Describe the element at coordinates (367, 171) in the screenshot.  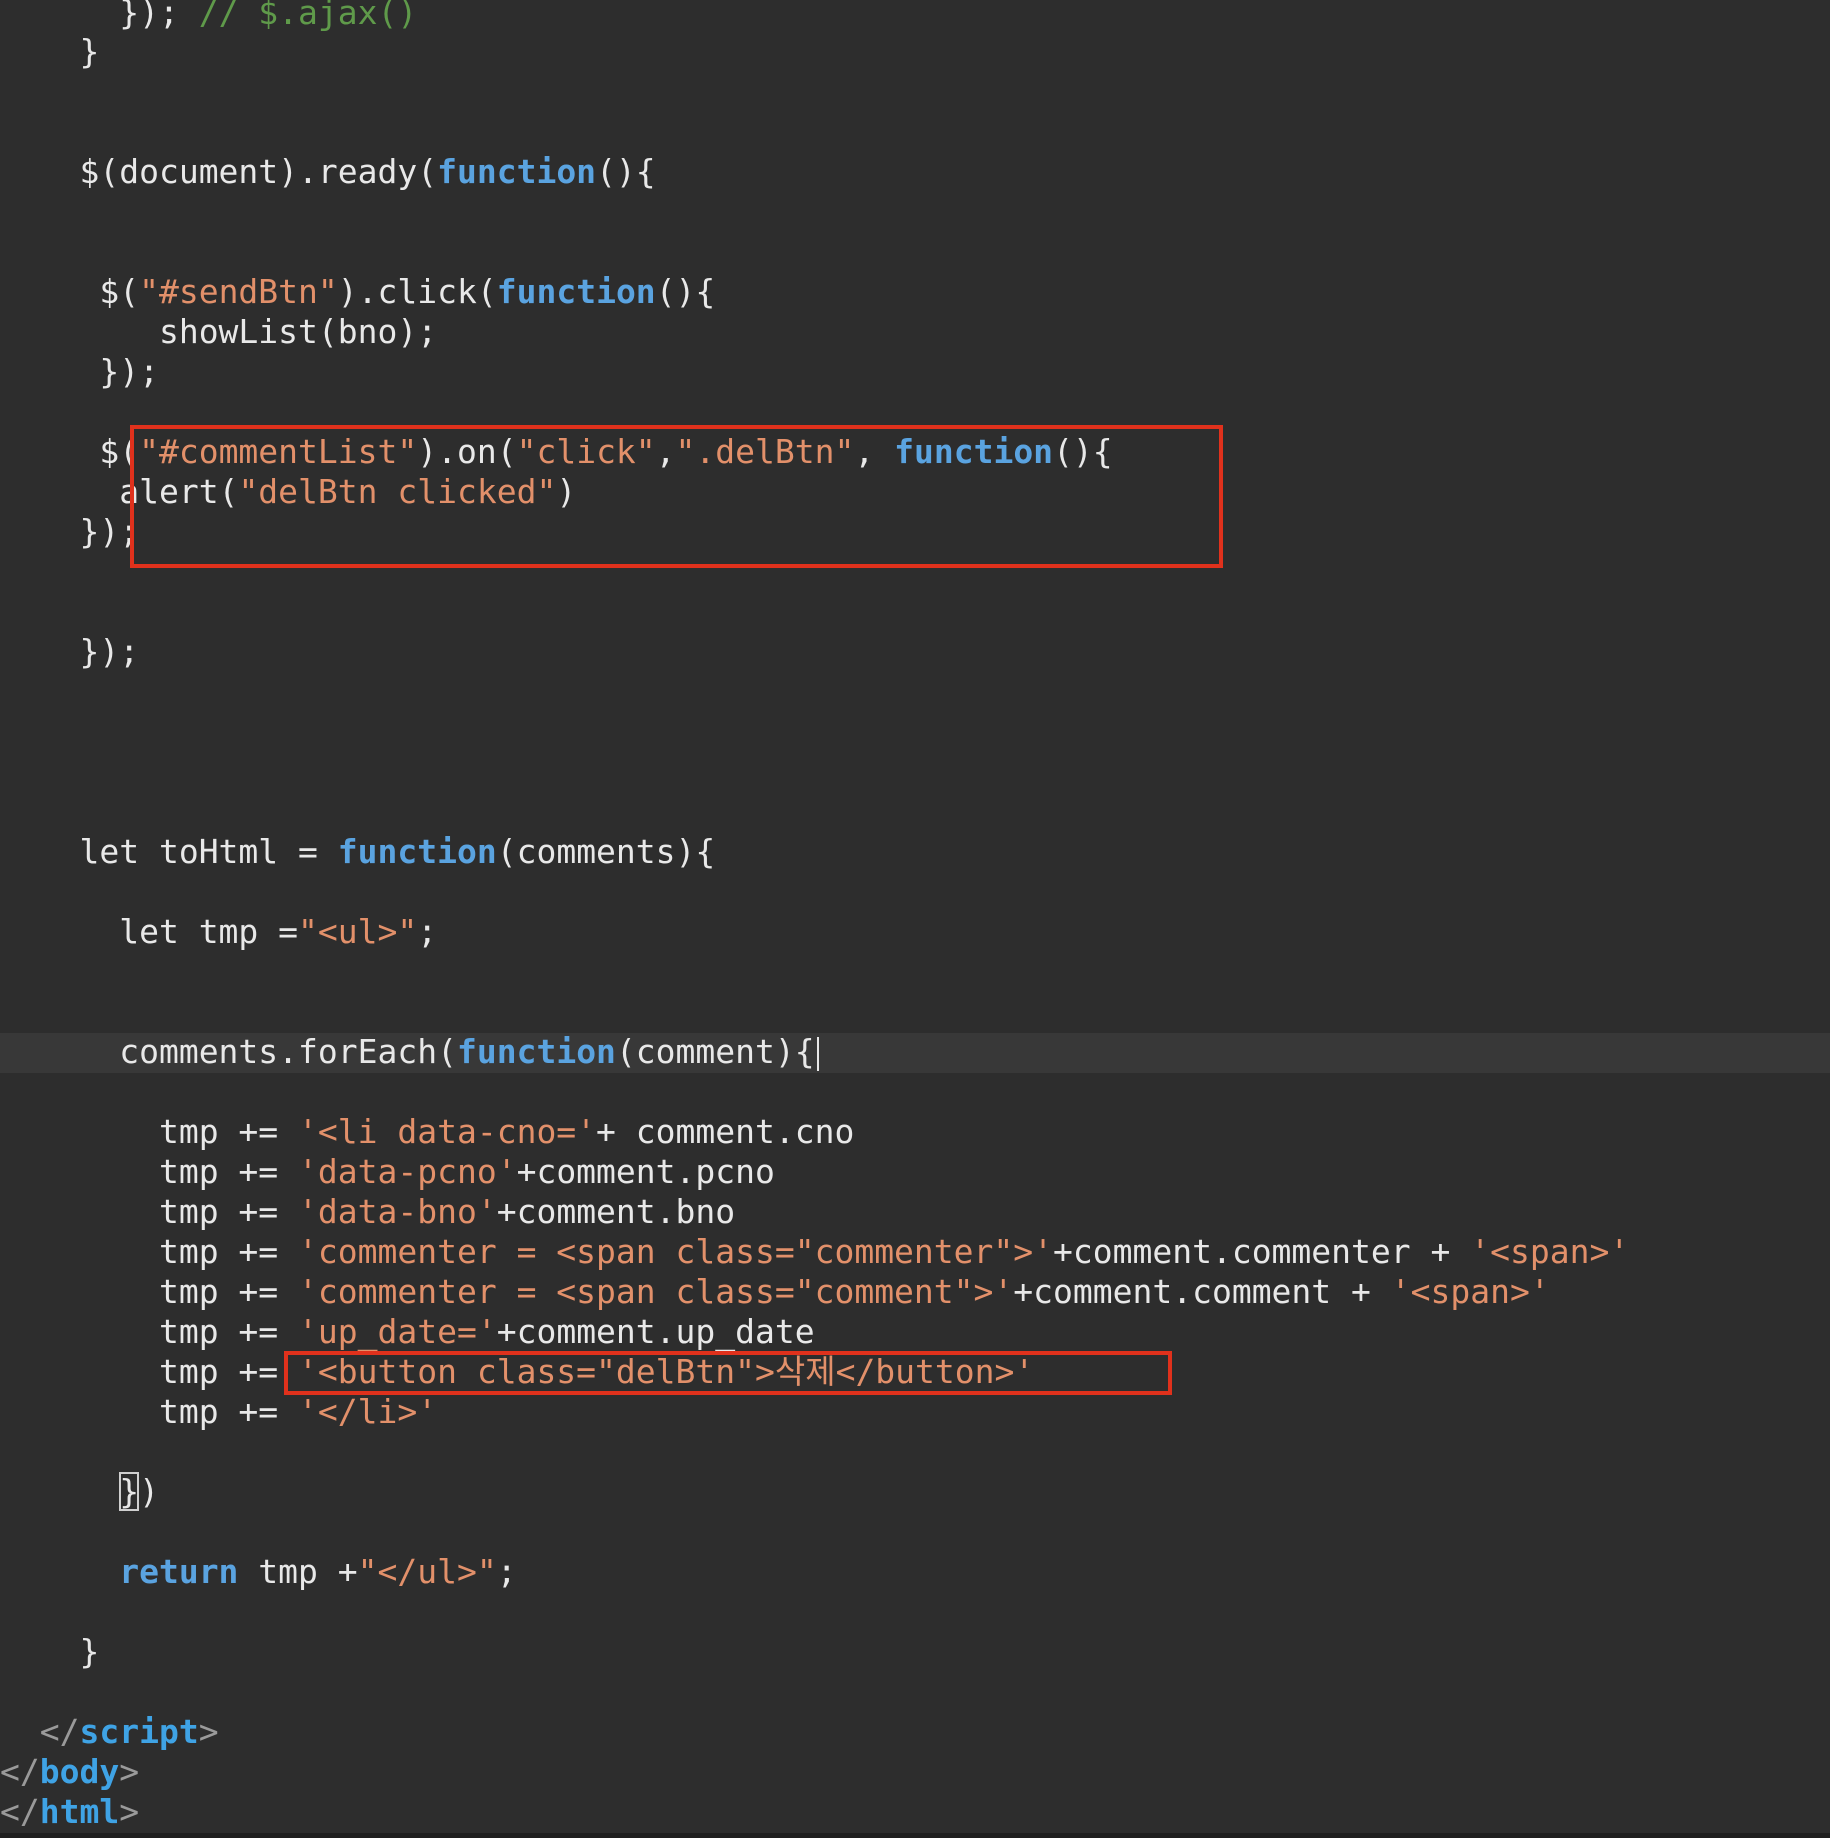
I see `code-line: $(document).ready(function(){` at that location.